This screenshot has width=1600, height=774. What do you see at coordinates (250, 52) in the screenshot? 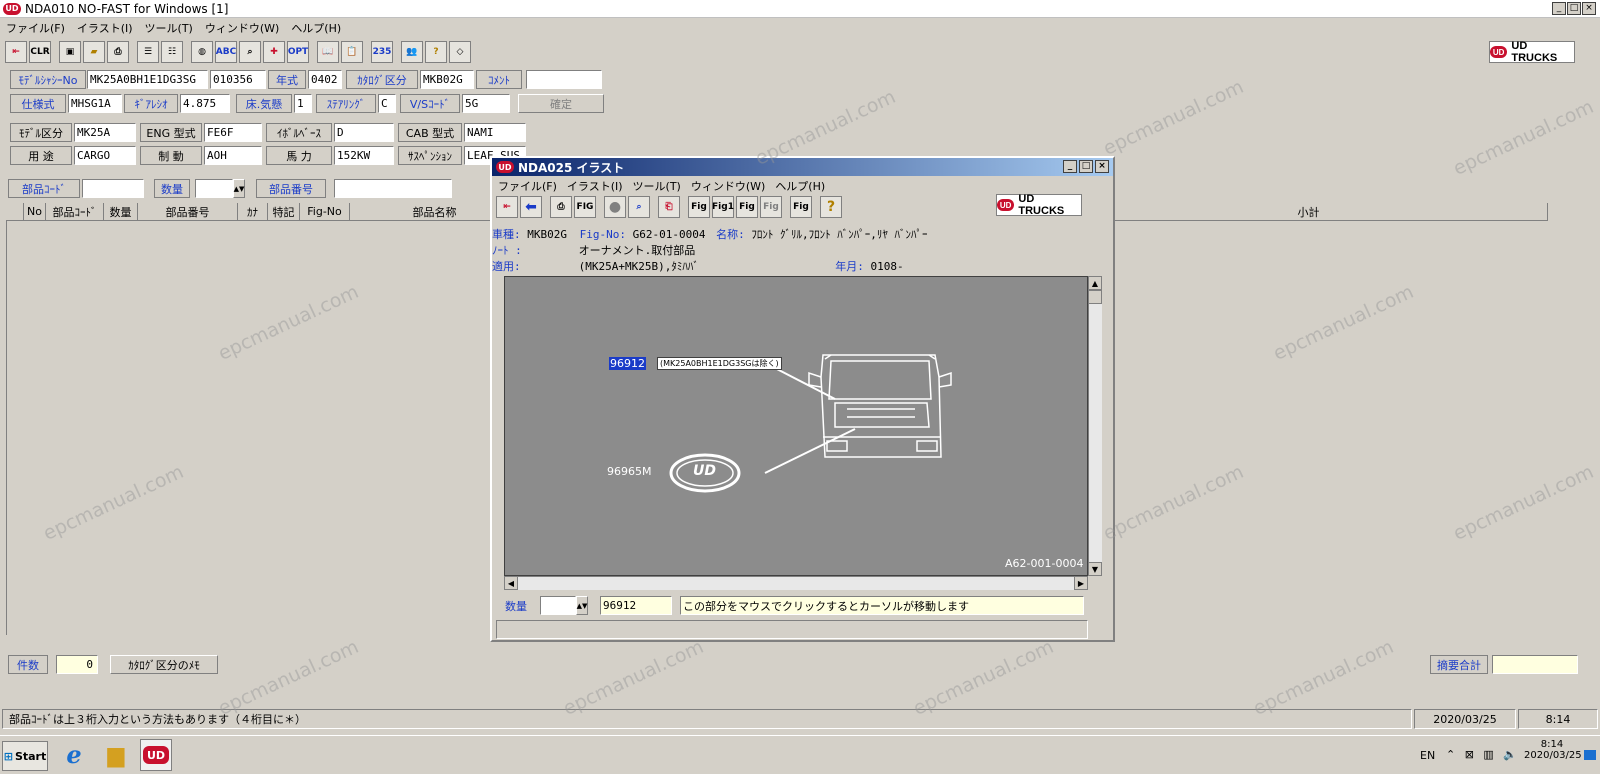
I see `search-icon: ⌕` at bounding box center [250, 52].